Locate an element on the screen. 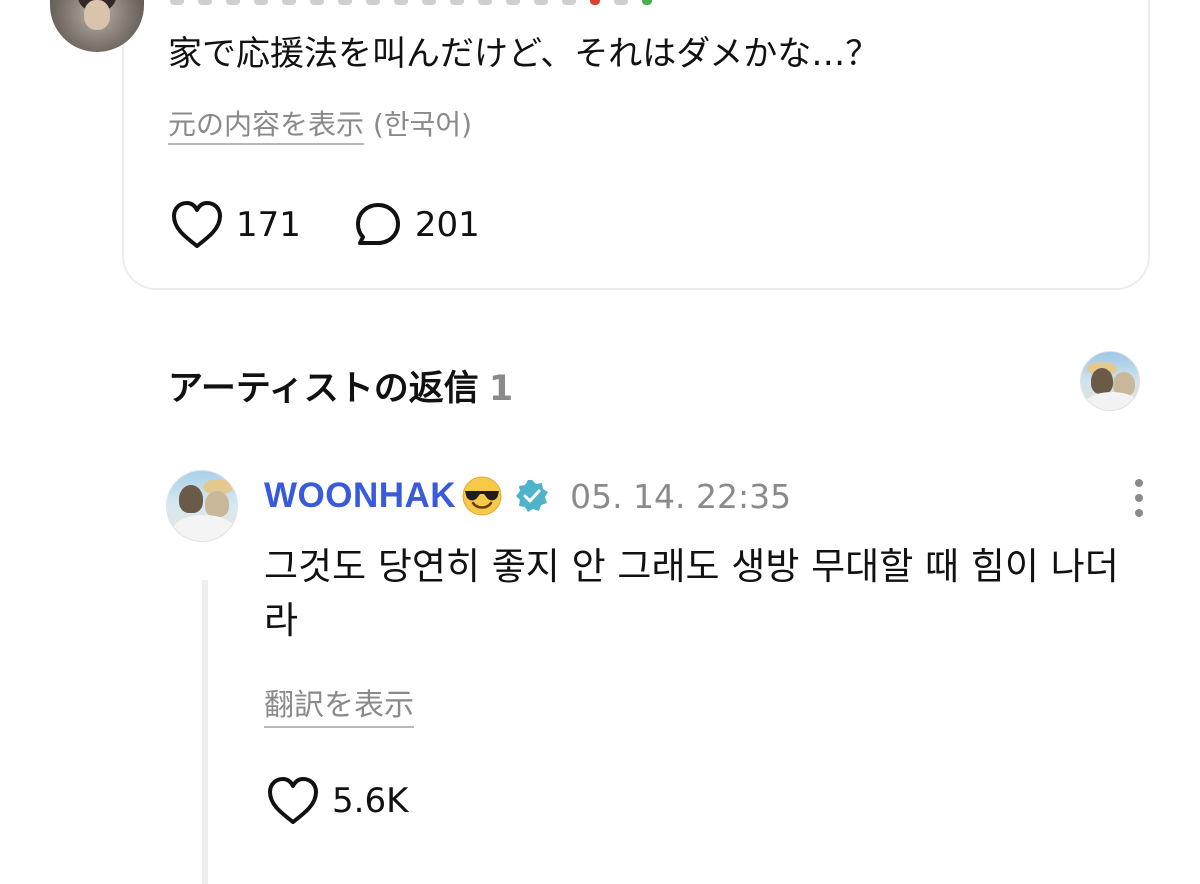 Image resolution: width=1200 pixels, height=884 pixels. show-original-row: 元の内容を表示 (한국어) is located at coordinates (320, 126).